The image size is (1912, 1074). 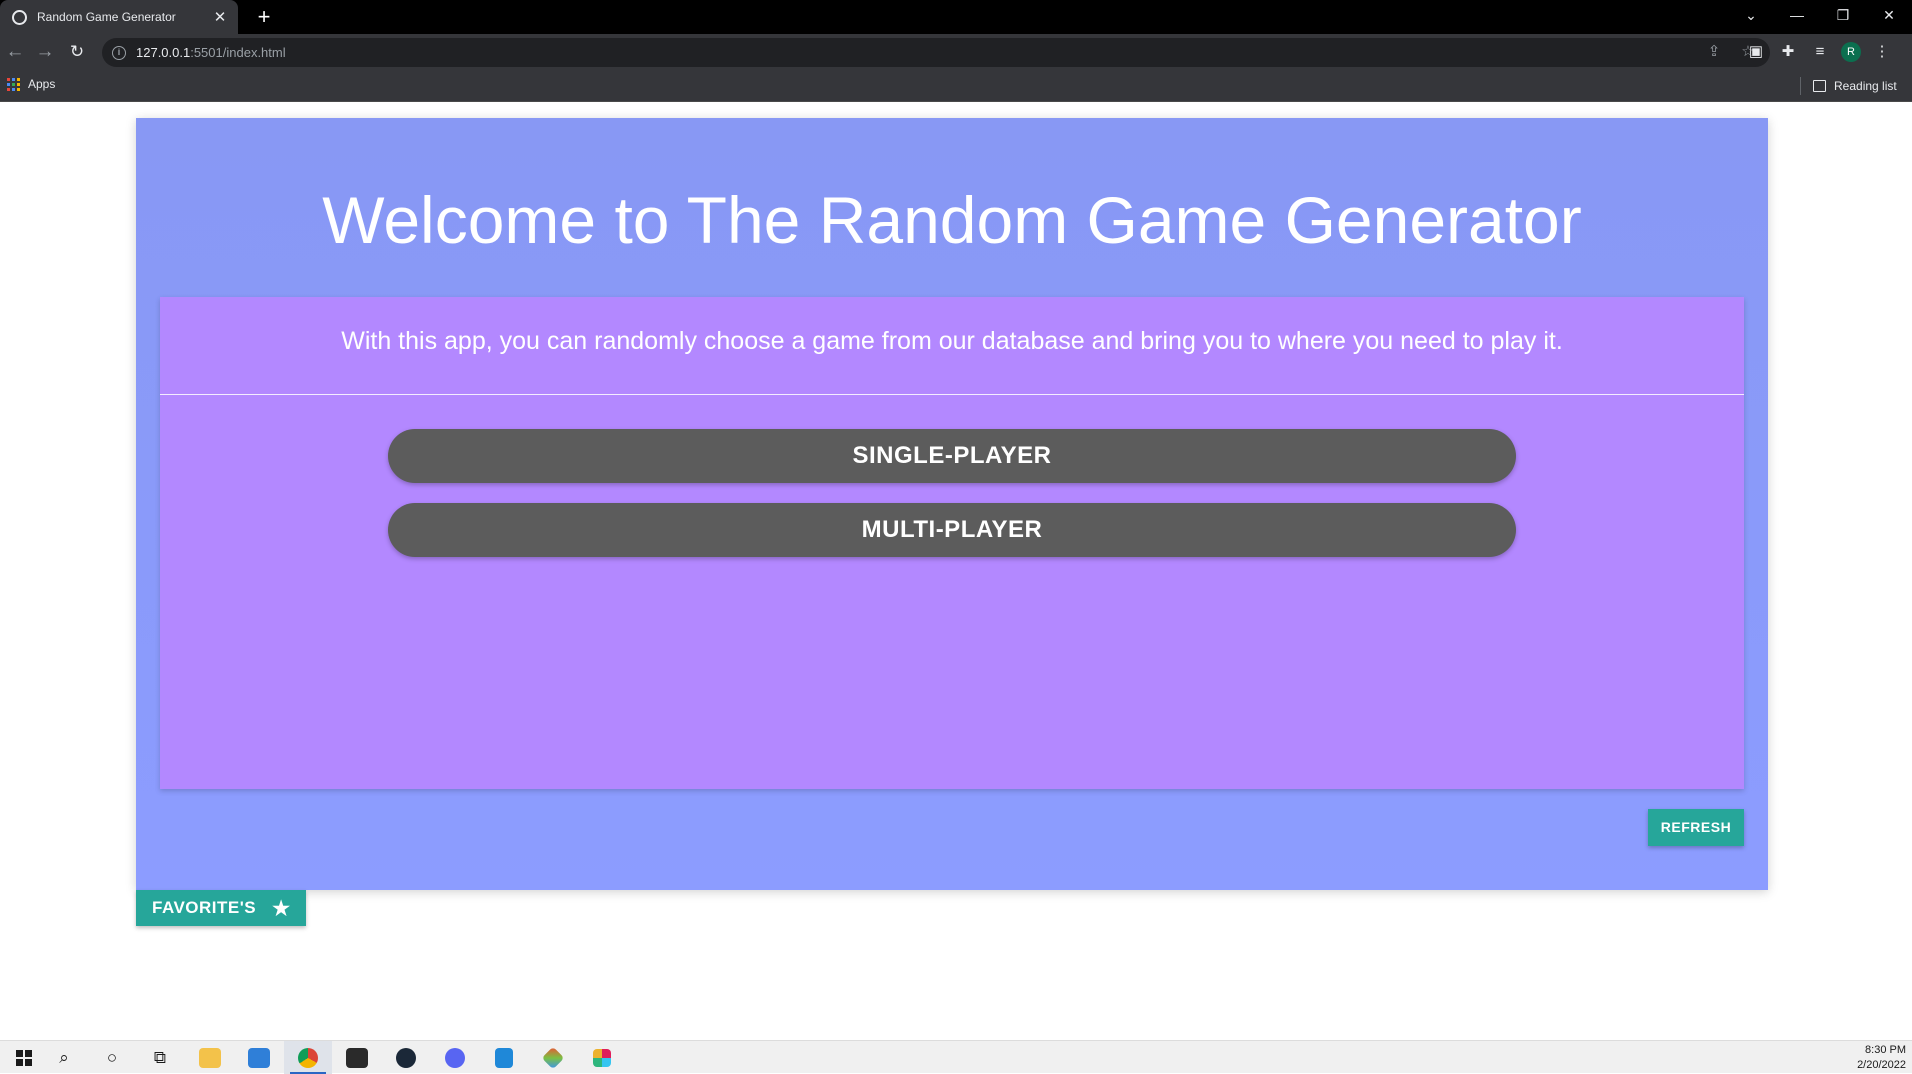 I want to click on clock-date: 2/20/2022, so click(x=1881, y=1065).